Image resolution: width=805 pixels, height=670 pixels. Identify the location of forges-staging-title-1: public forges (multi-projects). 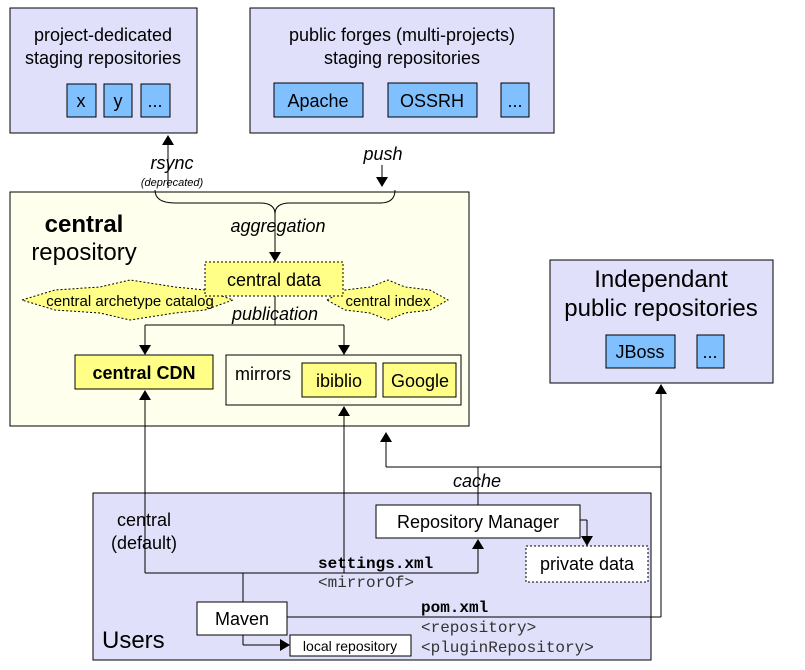
(402, 35).